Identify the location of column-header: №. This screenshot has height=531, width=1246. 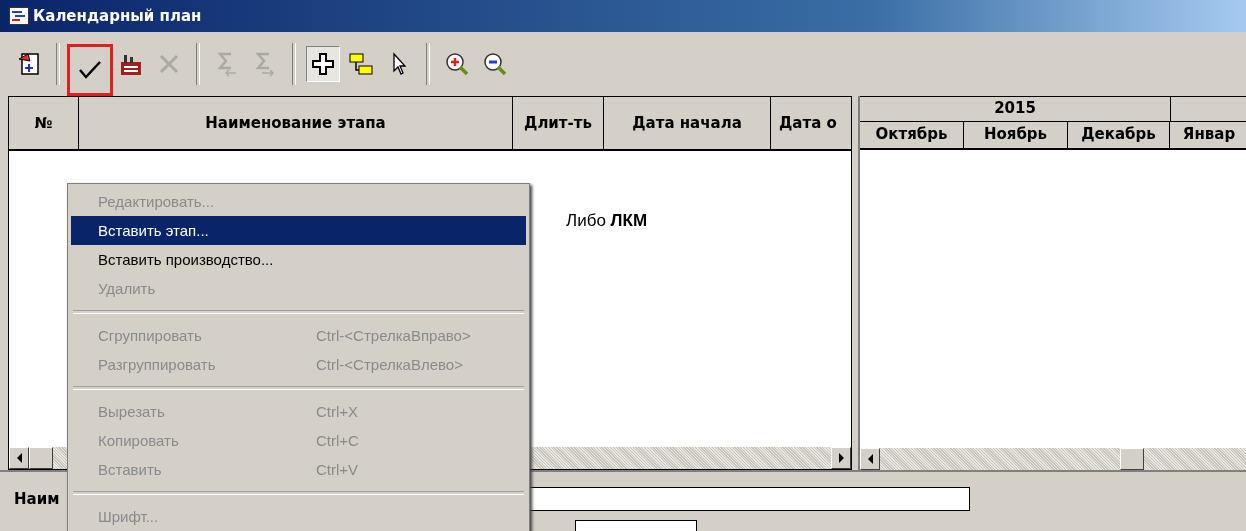
(44, 123).